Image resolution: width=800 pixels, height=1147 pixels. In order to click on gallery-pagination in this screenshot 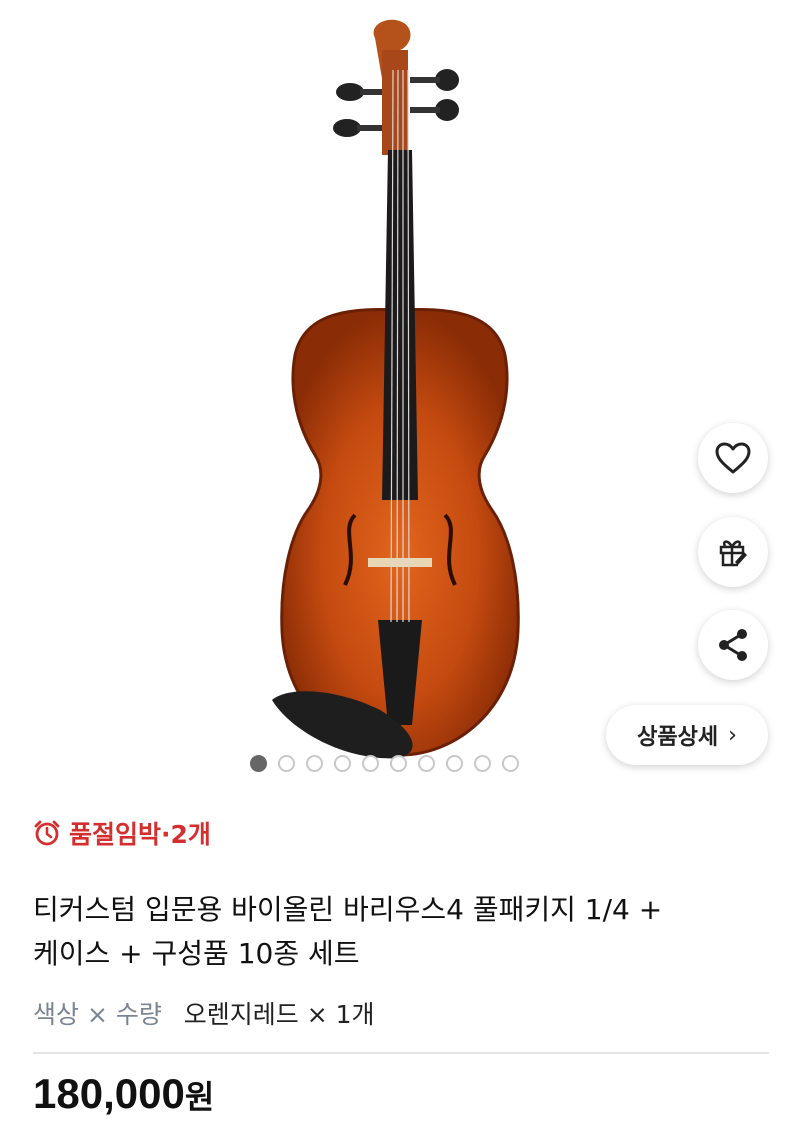, I will do `click(384, 765)`.